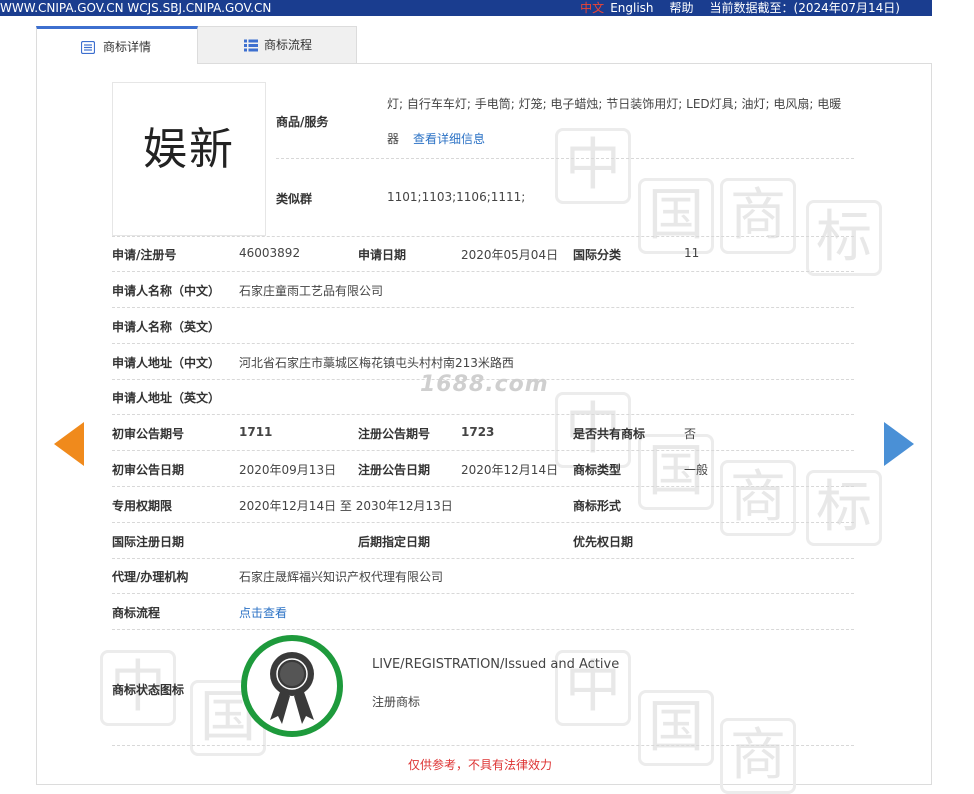 The image size is (974, 794). What do you see at coordinates (166, 291) in the screenshot?
I see `applicant-cn-label: 申请人名称（中文）` at bounding box center [166, 291].